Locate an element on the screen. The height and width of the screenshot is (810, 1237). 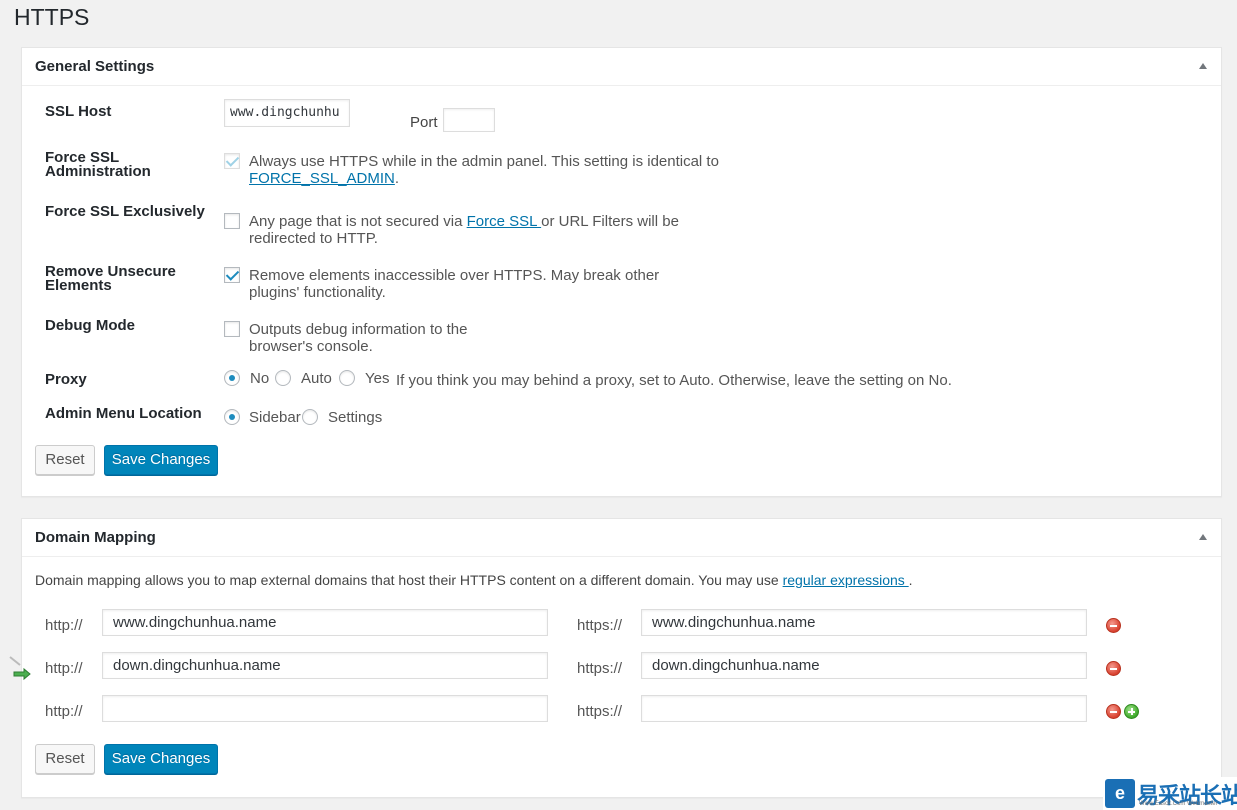
domain-mapping-title: Domain Mapping is located at coordinates (95, 537).